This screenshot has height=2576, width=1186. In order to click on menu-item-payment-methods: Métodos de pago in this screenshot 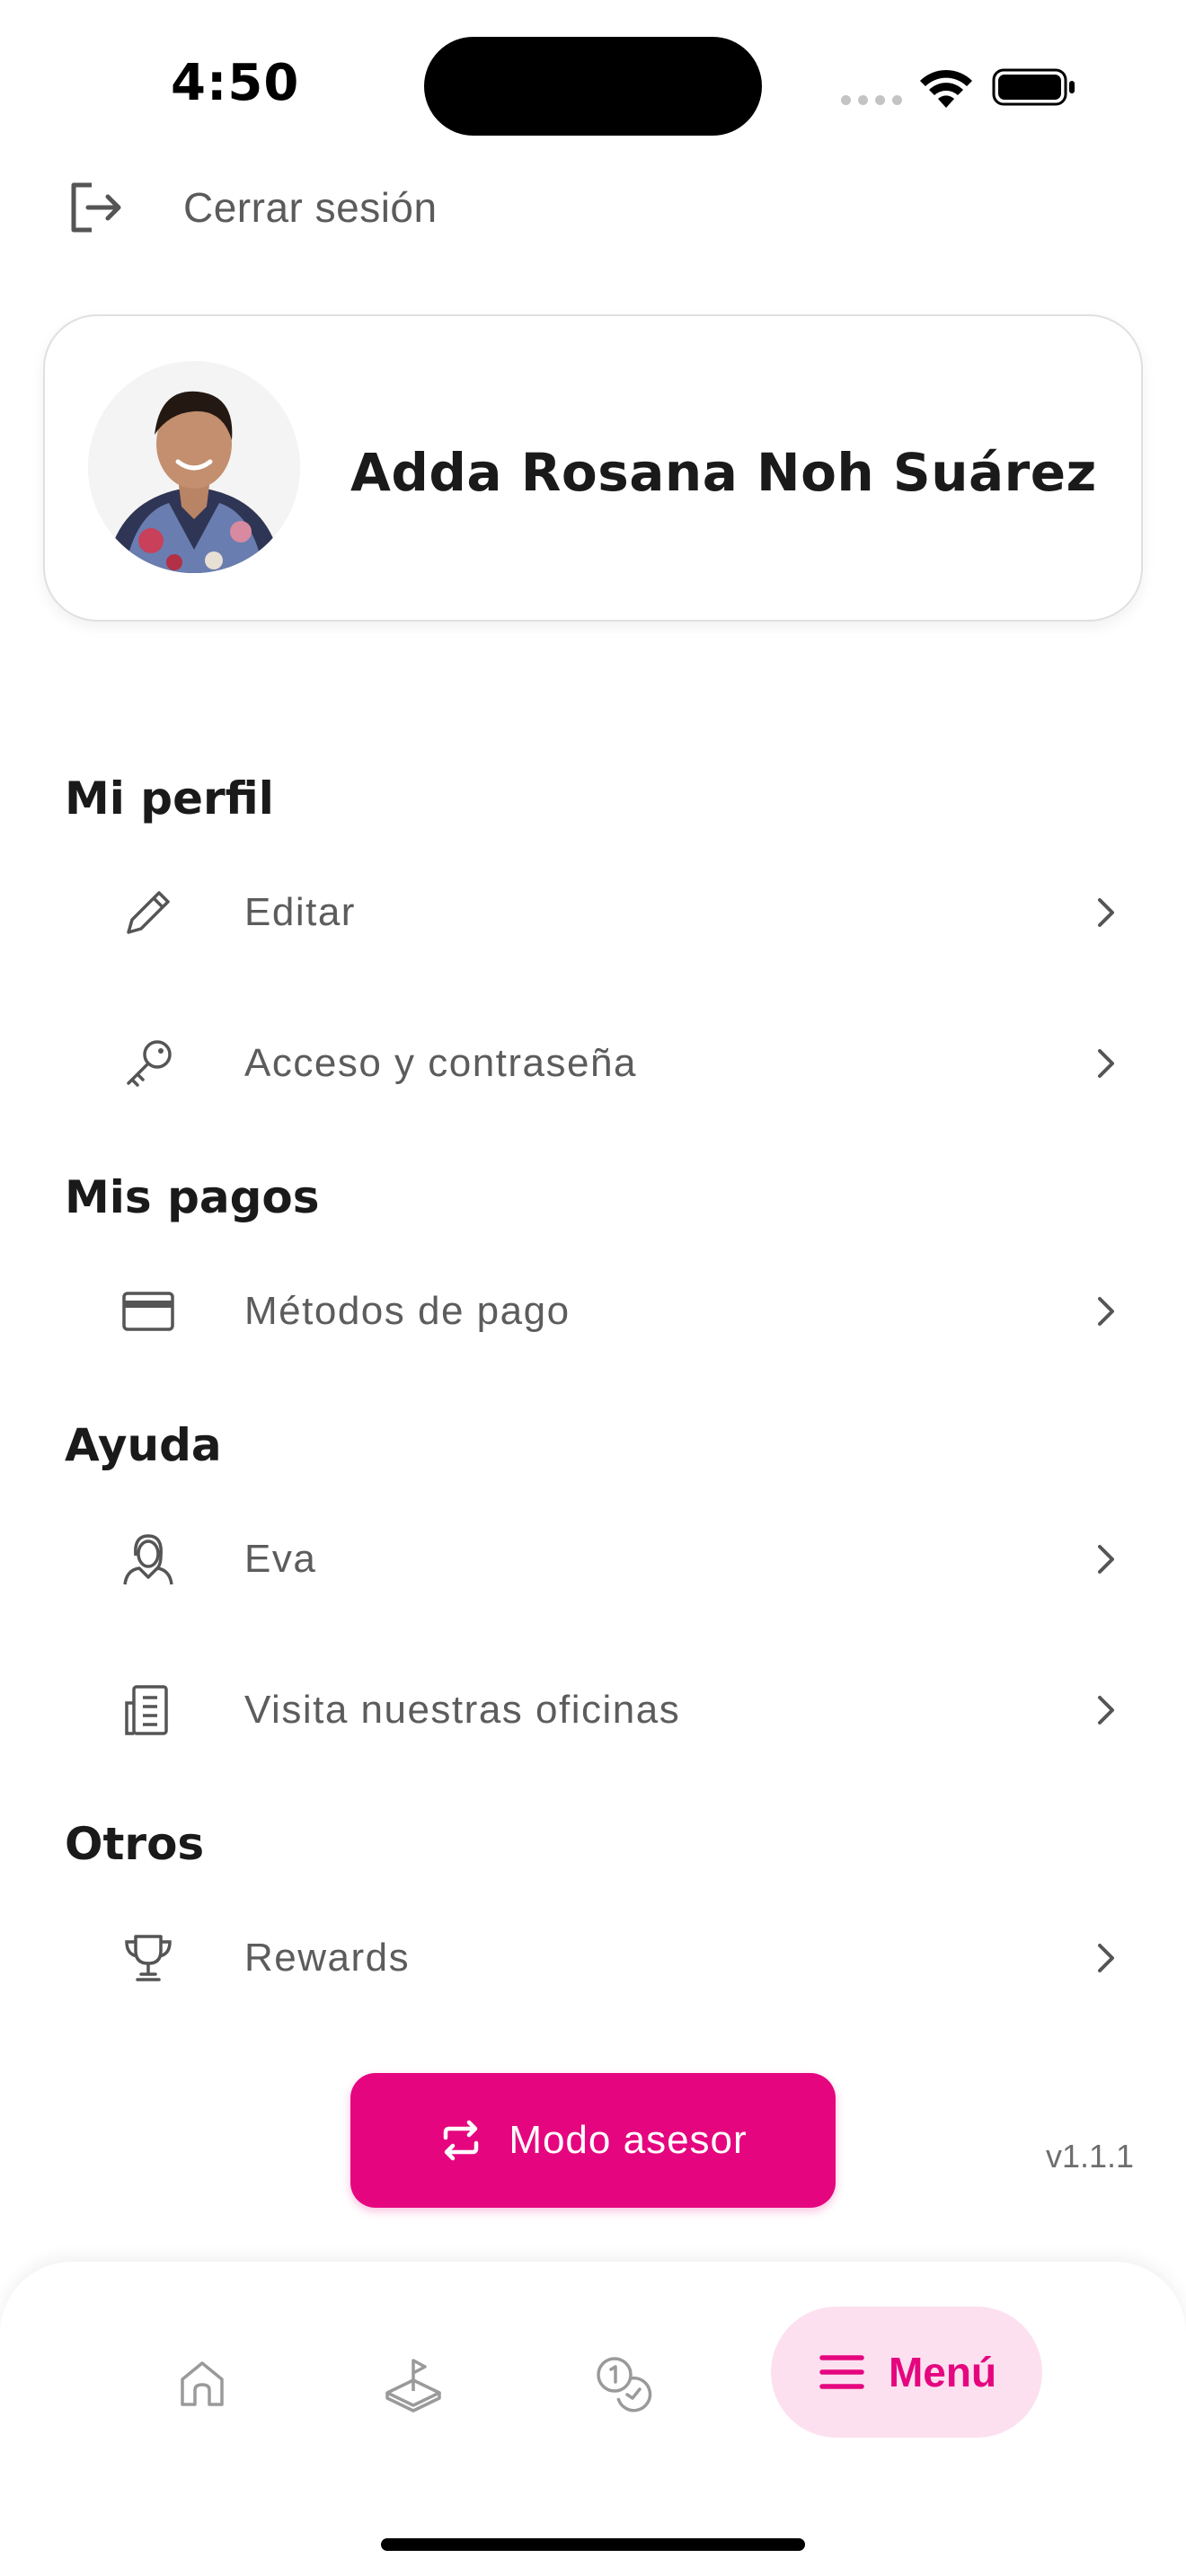, I will do `click(615, 1311)`.